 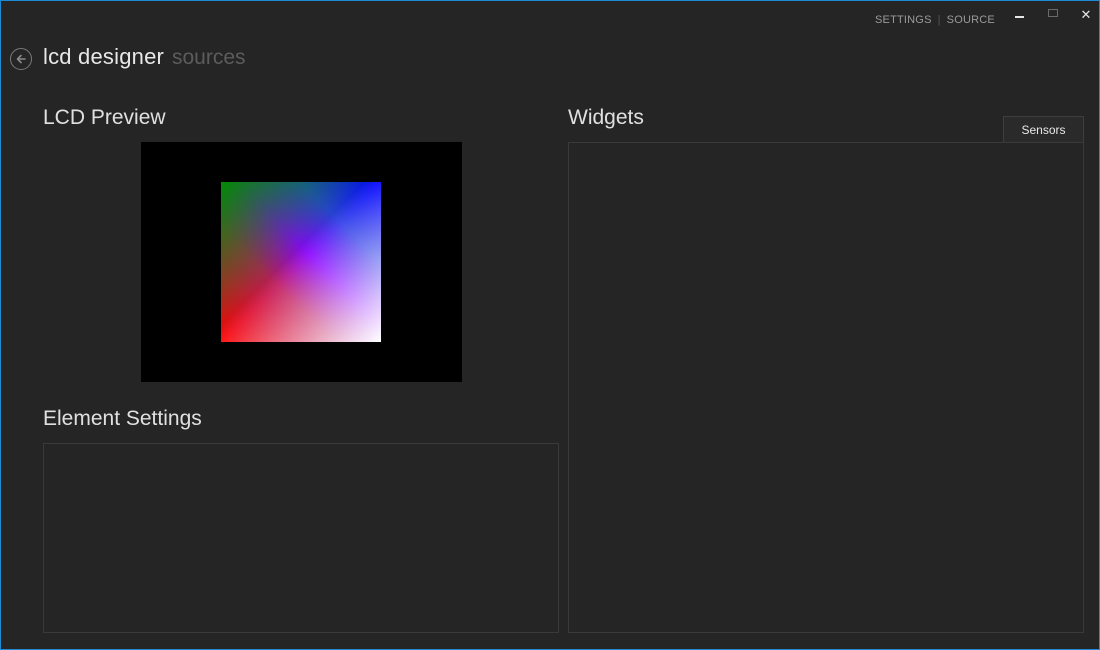 I want to click on lcd-preview-canvas, so click(x=301, y=262).